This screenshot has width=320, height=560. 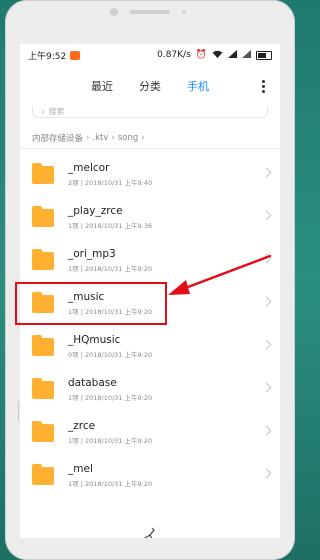 I want to click on annotation-arrow-icon, so click(x=220, y=274).